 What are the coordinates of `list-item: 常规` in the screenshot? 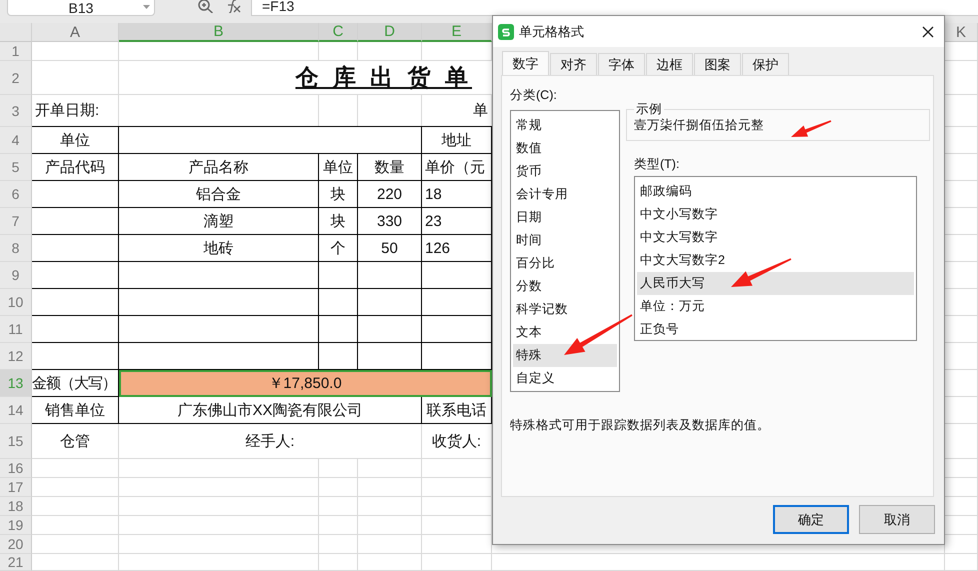 It's located at (565, 125).